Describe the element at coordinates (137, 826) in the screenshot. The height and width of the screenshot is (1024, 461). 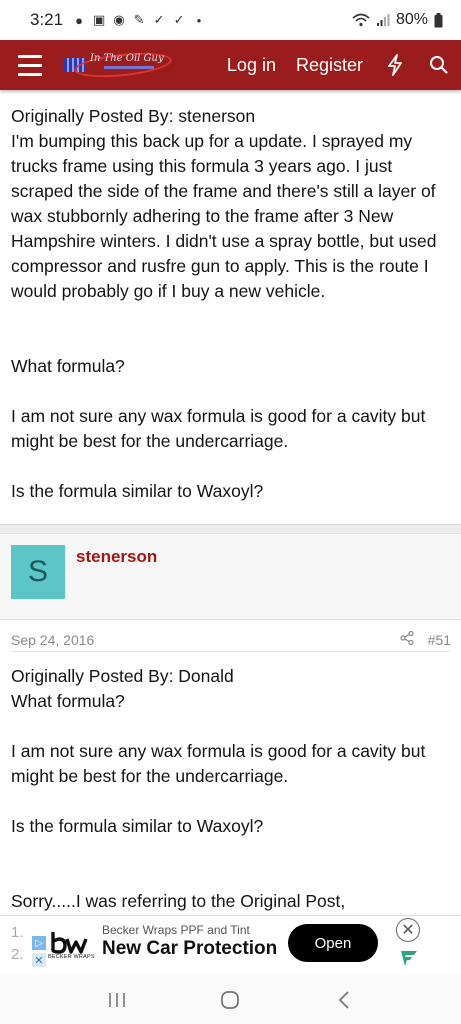
I see `quote-text: Is the formula similar to Waxoyl?` at that location.